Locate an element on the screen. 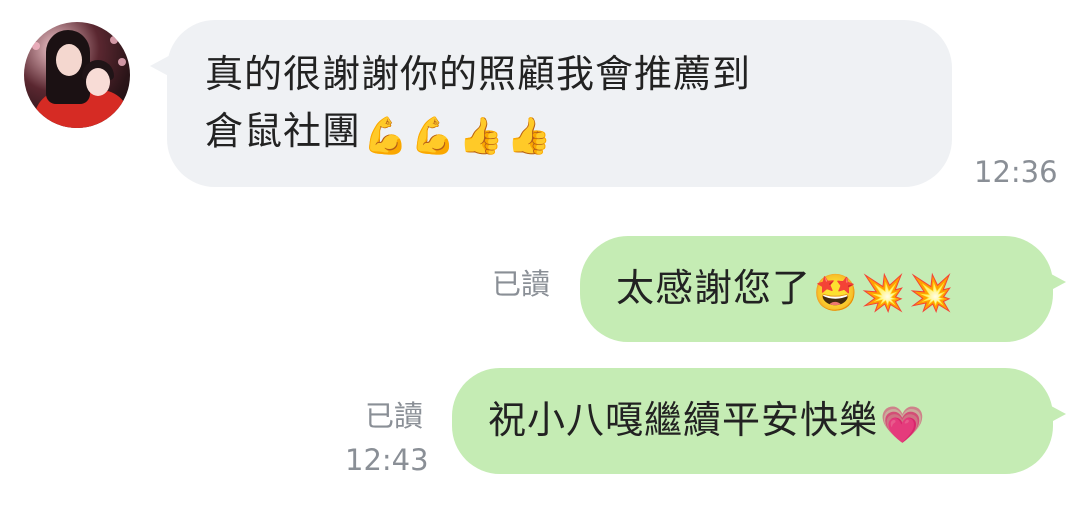 The height and width of the screenshot is (508, 1080). message-timestamp: 12:36 is located at coordinates (1016, 172).